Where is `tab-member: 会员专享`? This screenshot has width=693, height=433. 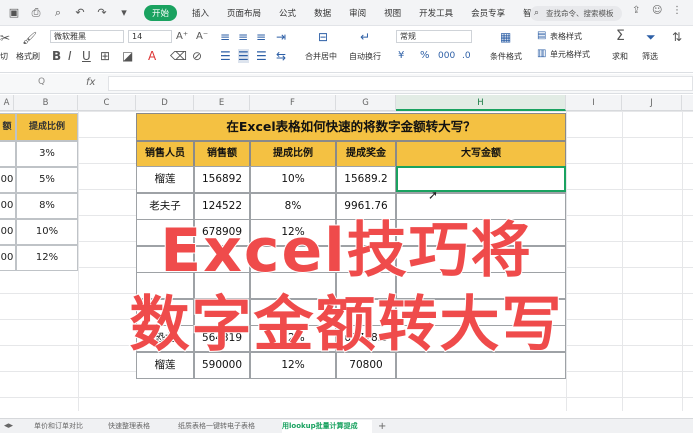 tab-member: 会员专享 is located at coordinates (488, 13).